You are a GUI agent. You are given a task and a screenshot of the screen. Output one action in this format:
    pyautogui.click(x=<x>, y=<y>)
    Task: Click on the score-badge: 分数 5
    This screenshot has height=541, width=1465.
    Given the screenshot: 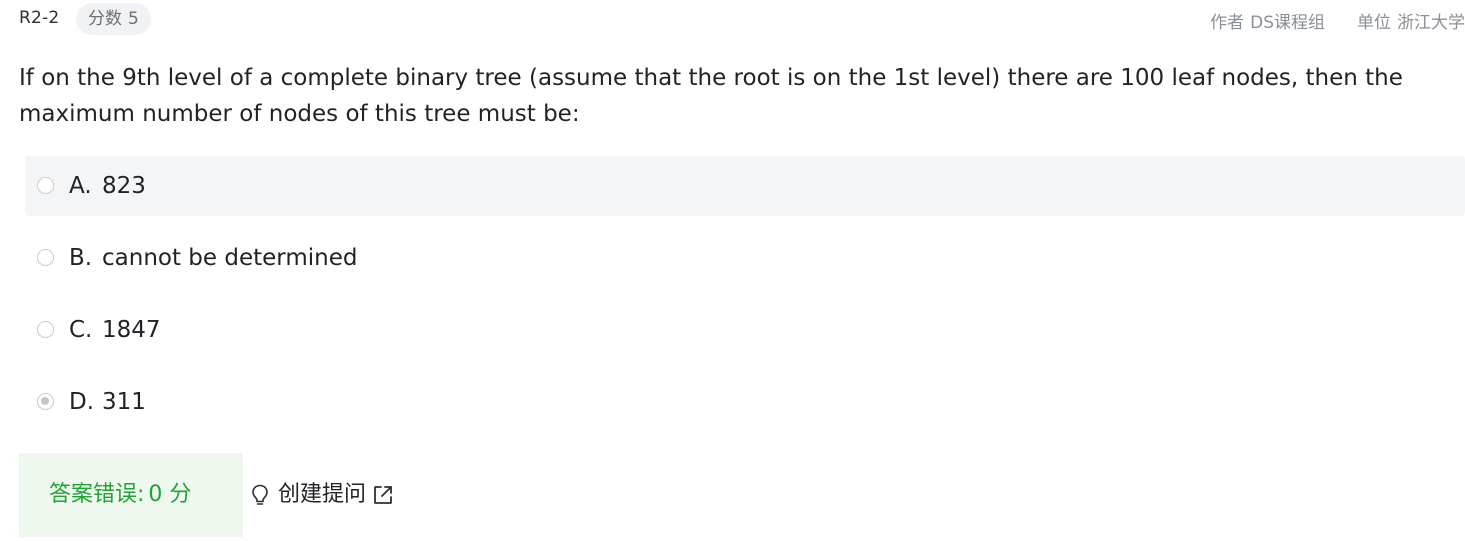 What is the action you would take?
    pyautogui.click(x=113, y=19)
    